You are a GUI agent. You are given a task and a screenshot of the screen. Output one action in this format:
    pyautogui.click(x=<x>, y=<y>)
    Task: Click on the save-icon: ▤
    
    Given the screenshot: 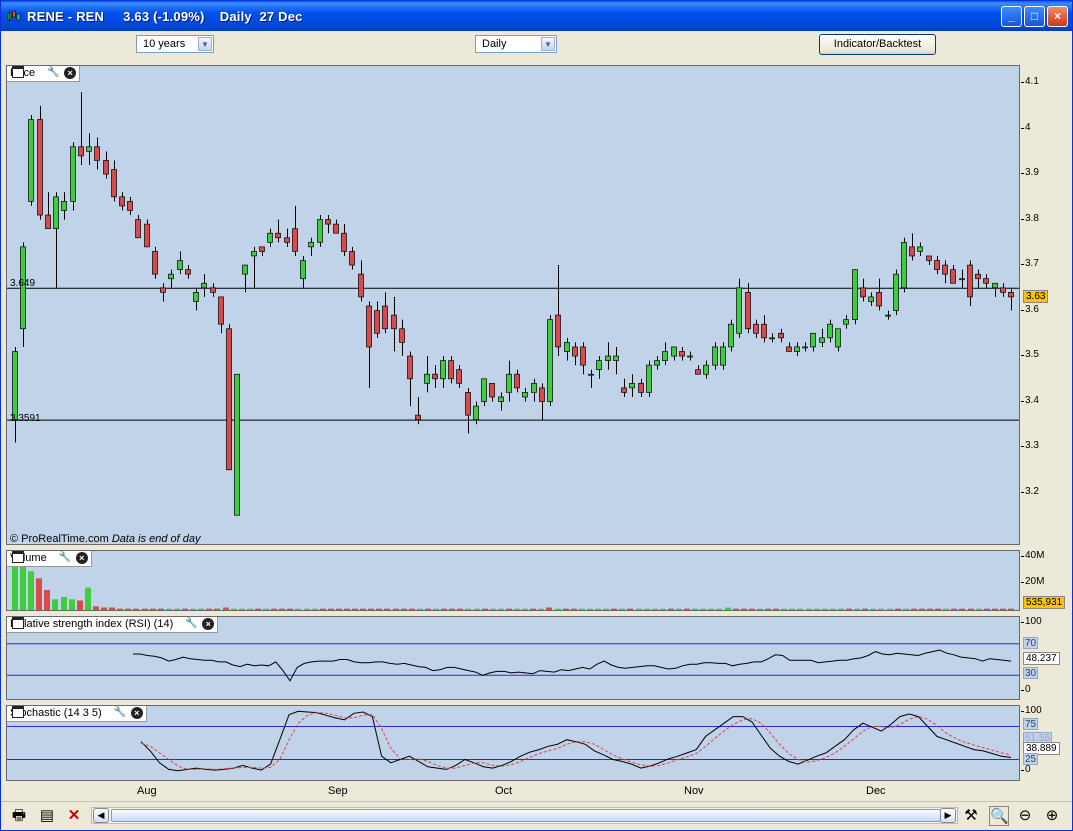 What is the action you would take?
    pyautogui.click(x=47, y=816)
    